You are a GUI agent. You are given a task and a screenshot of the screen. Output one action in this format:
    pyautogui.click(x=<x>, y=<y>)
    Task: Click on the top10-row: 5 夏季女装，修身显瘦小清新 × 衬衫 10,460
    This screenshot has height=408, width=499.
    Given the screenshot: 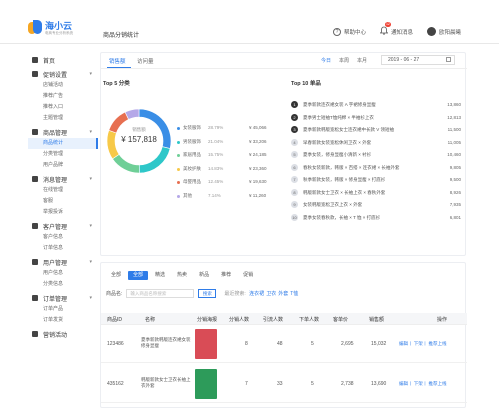 What is the action you would take?
    pyautogui.click(x=377, y=157)
    